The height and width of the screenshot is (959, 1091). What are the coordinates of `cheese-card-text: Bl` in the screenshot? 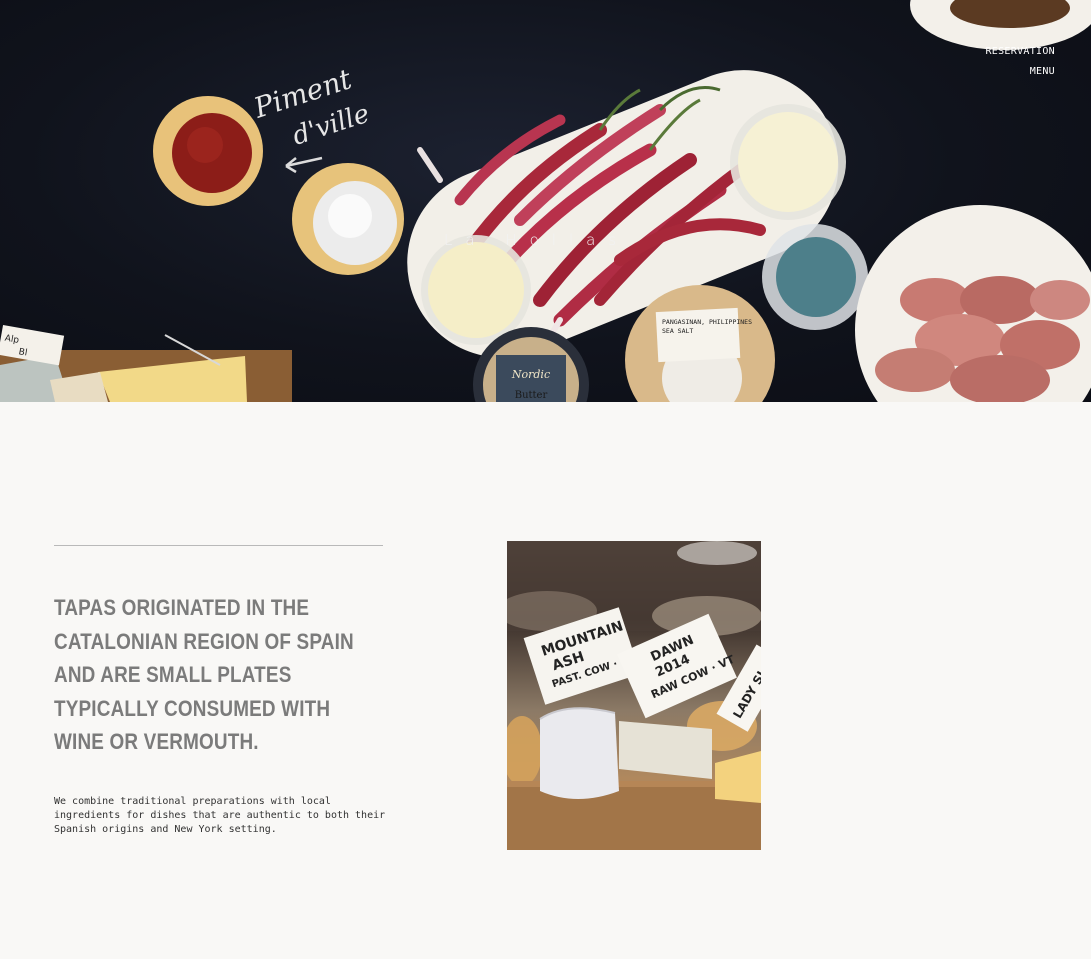 It's located at (23, 352).